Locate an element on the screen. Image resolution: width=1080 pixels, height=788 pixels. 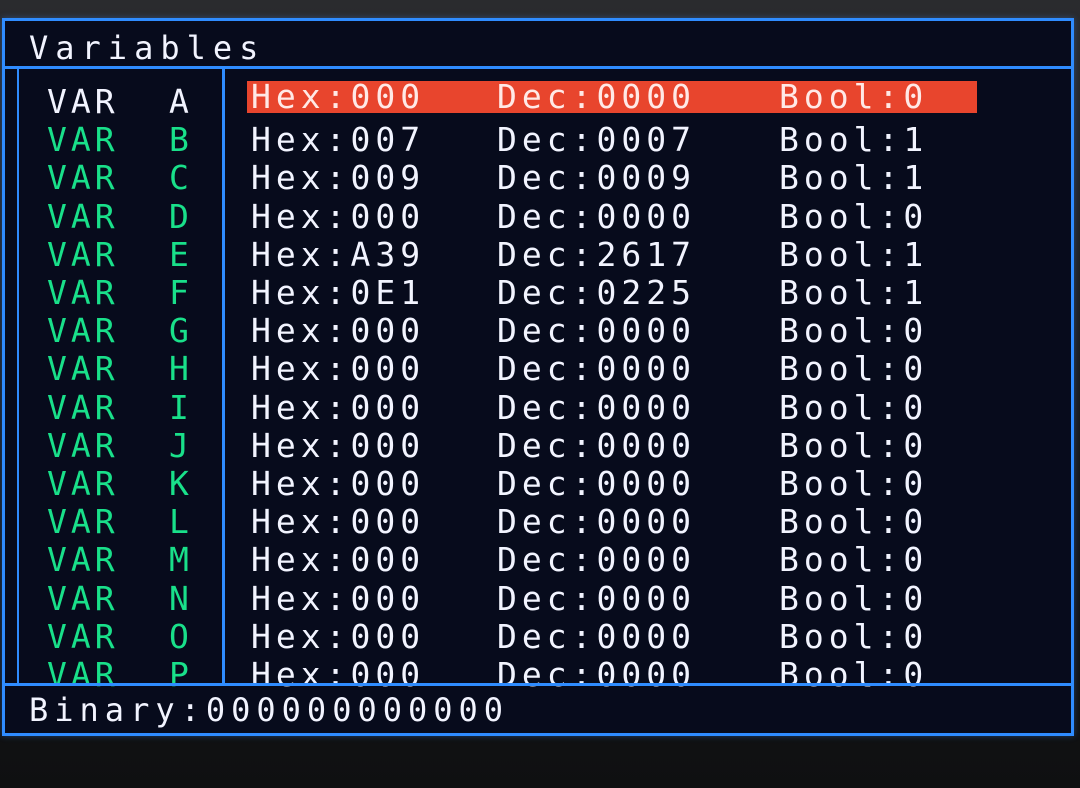
variable-name-row: VAR F is located at coordinates (119, 293).